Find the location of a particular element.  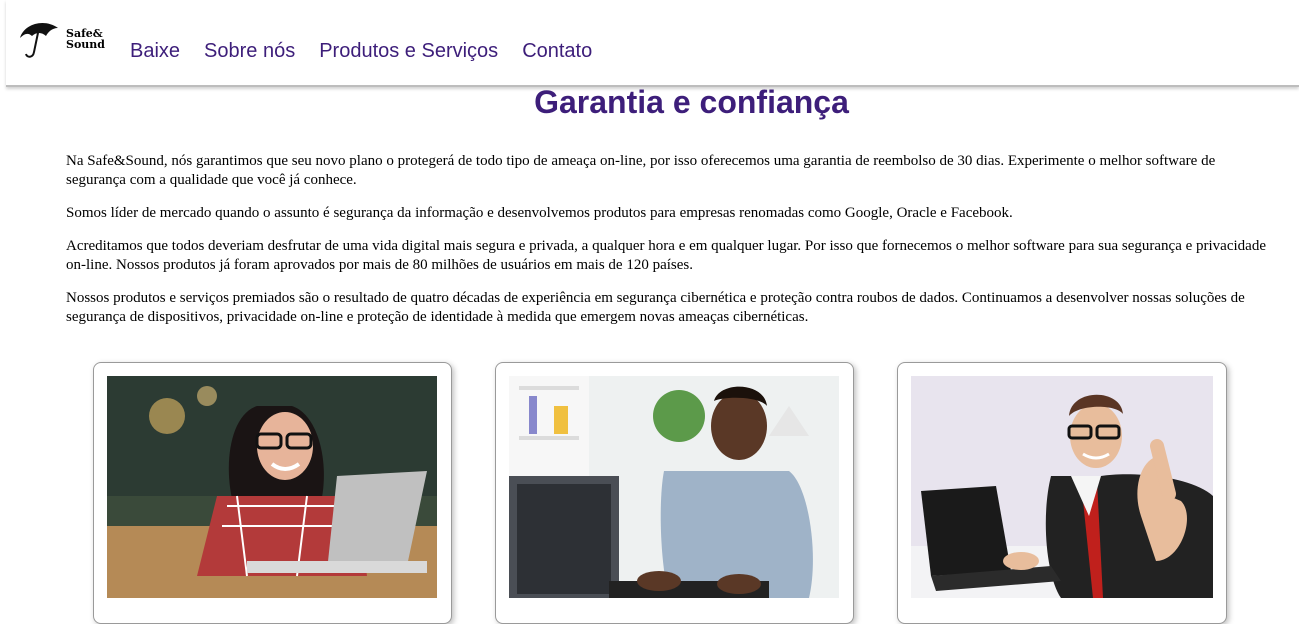

nav-contato: Contato is located at coordinates (557, 51).